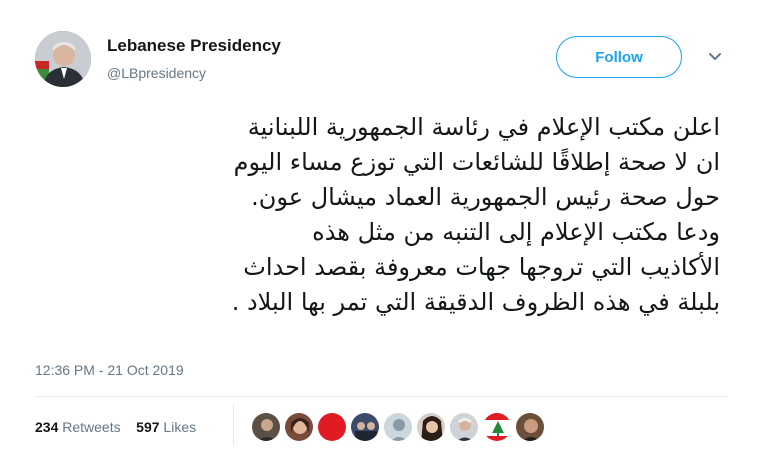 The height and width of the screenshot is (459, 768). Describe the element at coordinates (180, 427) in the screenshot. I see `likes-label: Likes` at that location.